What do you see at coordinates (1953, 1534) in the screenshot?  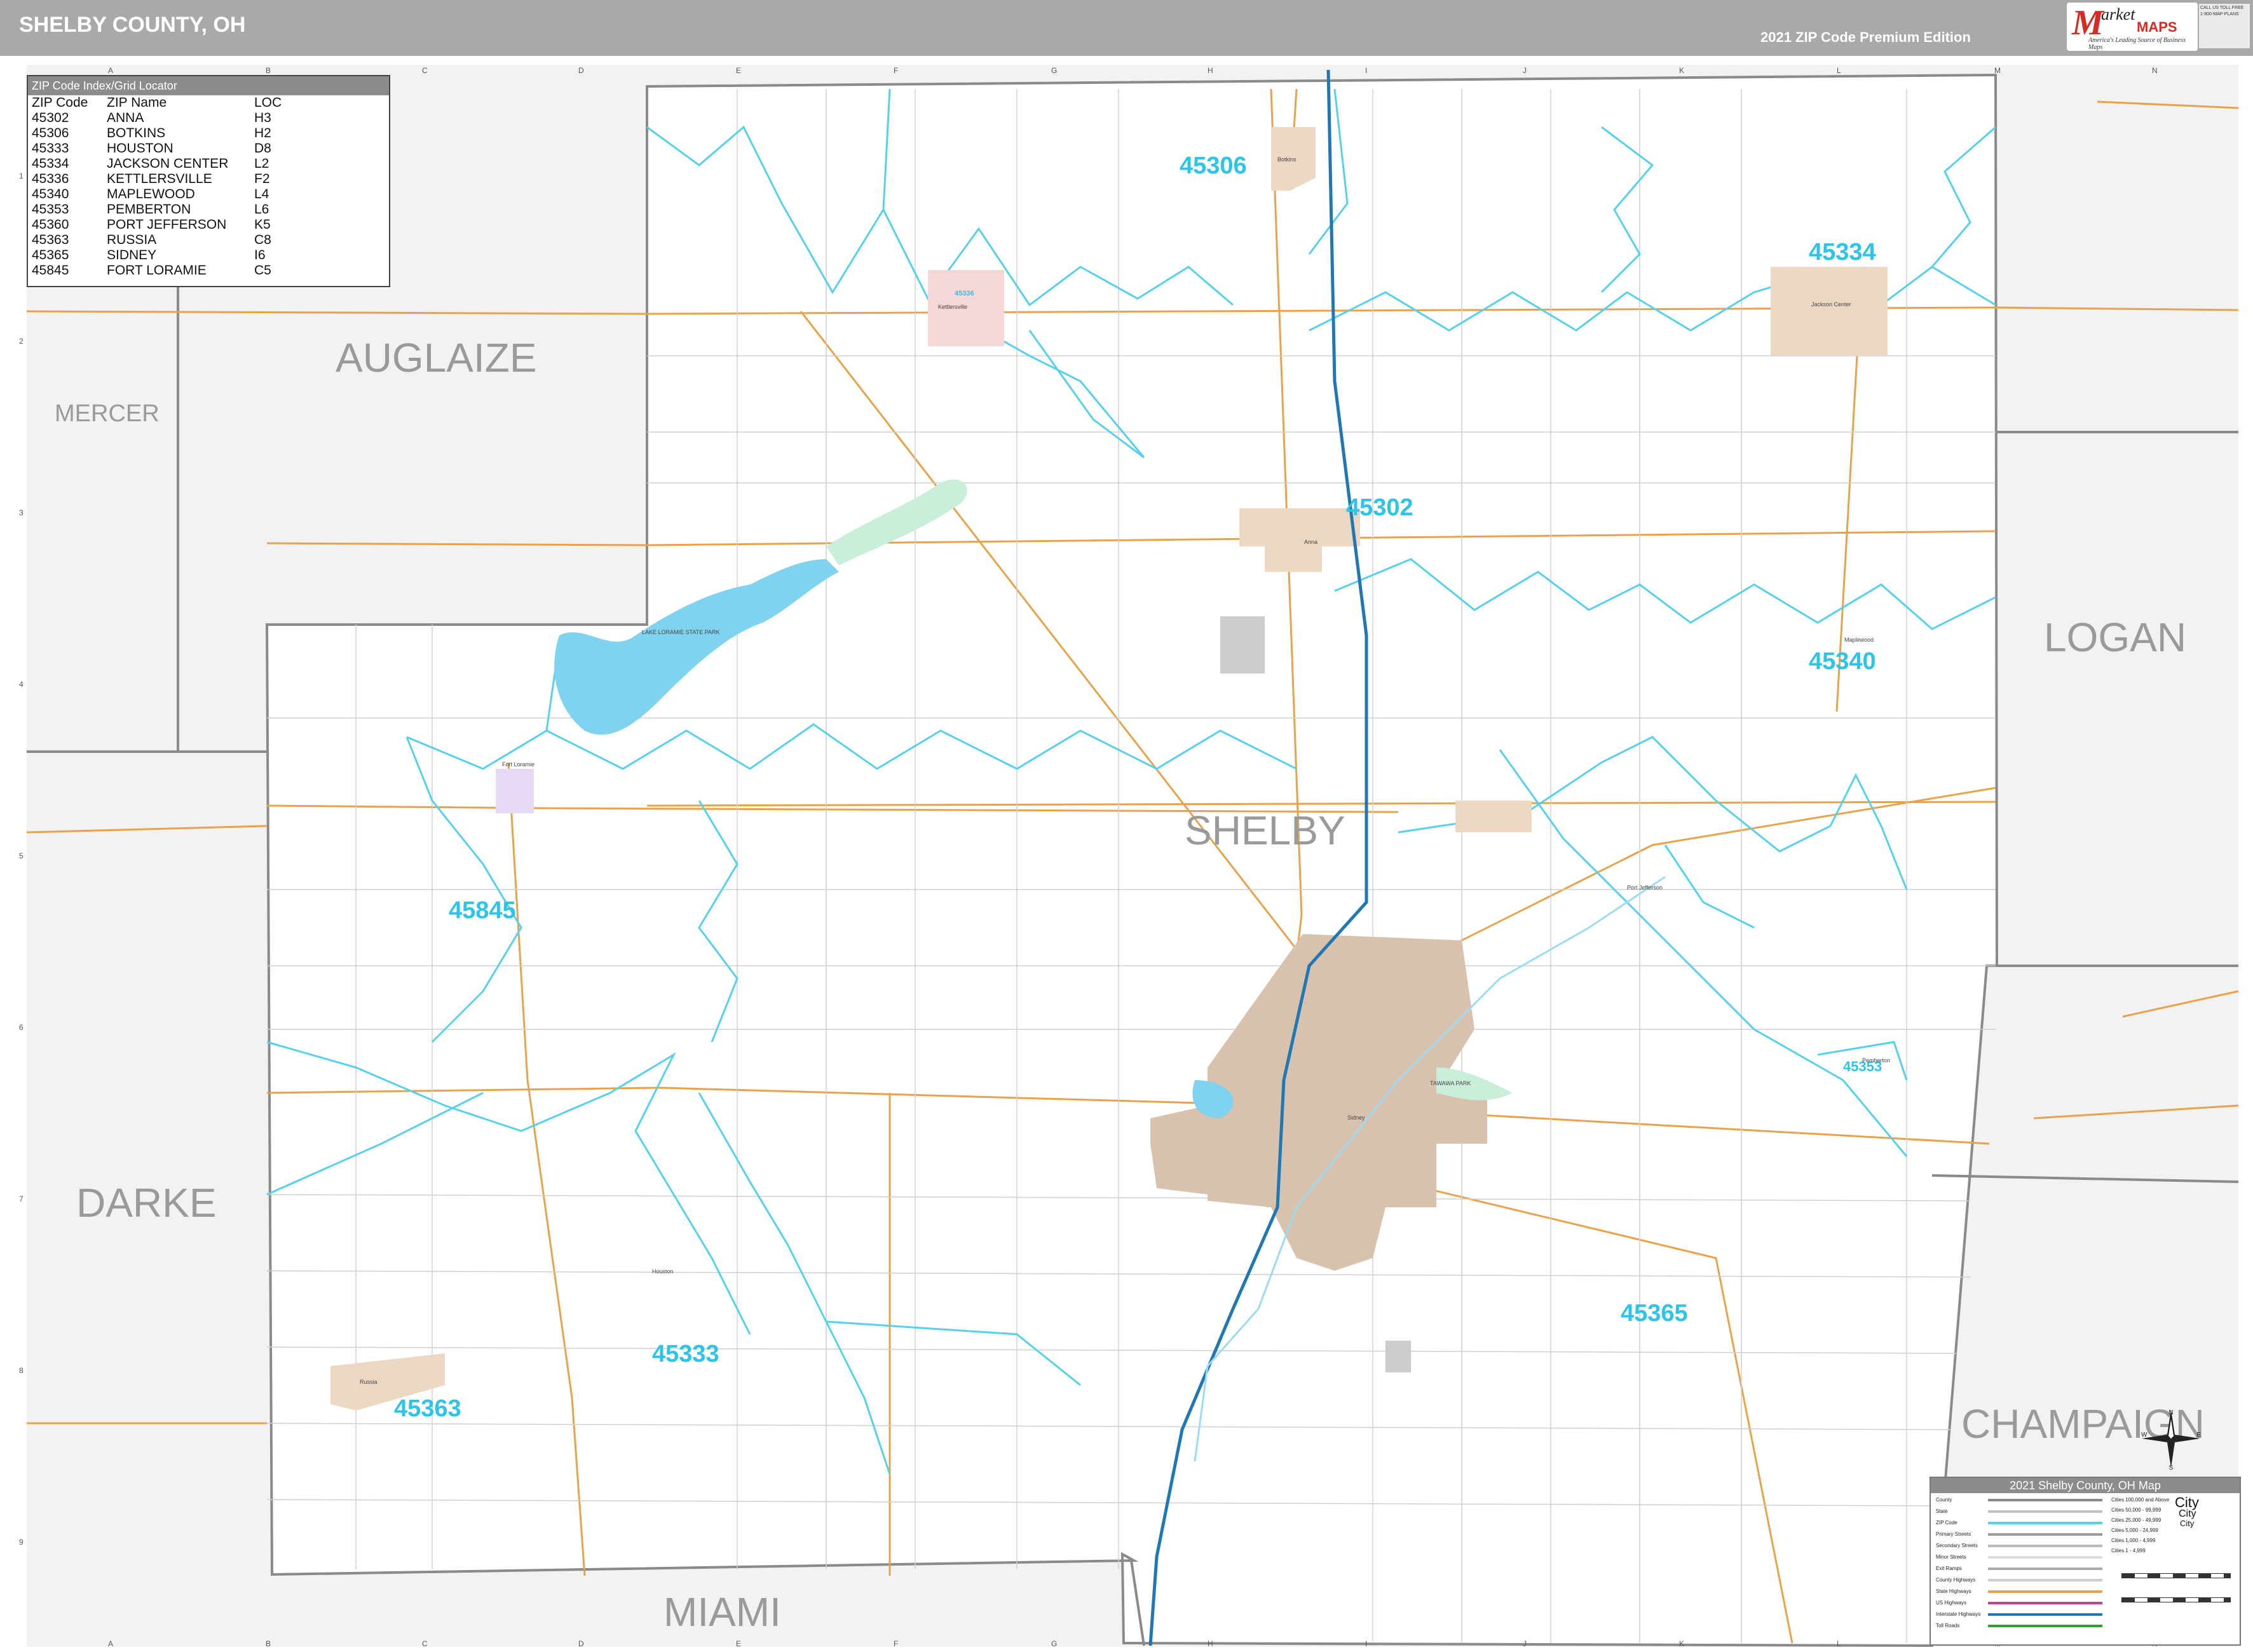 I see `legend-item-label: Primary Streets` at bounding box center [1953, 1534].